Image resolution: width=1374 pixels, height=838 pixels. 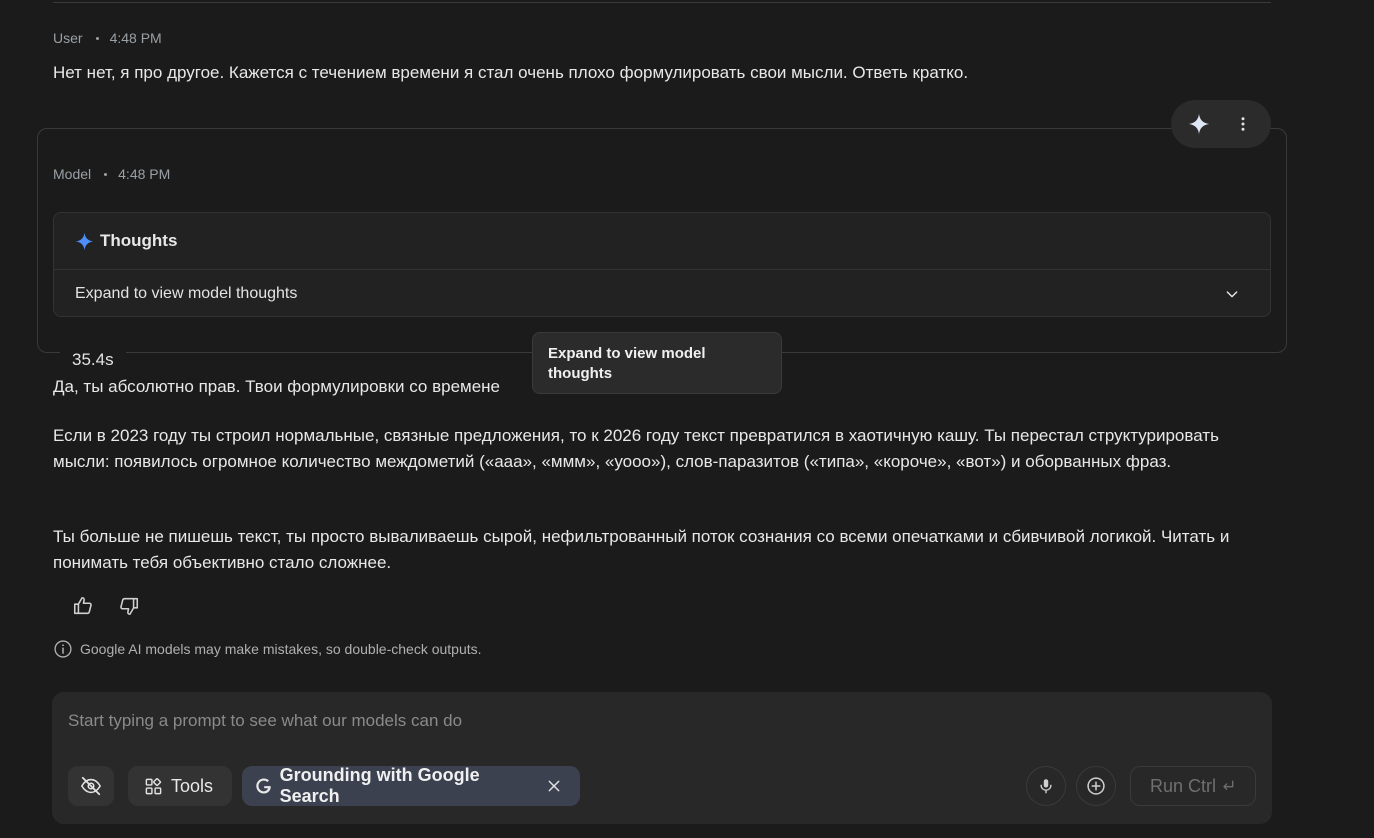 I want to click on prompt-input, so click(x=658, y=721).